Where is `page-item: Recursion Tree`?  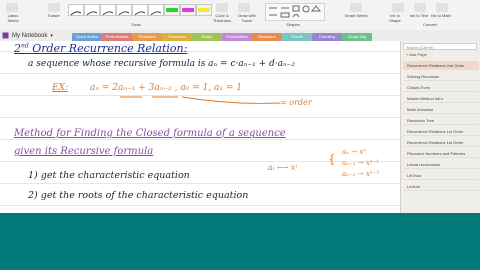
page-item: Recursion Tree is located at coordinates (441, 120).